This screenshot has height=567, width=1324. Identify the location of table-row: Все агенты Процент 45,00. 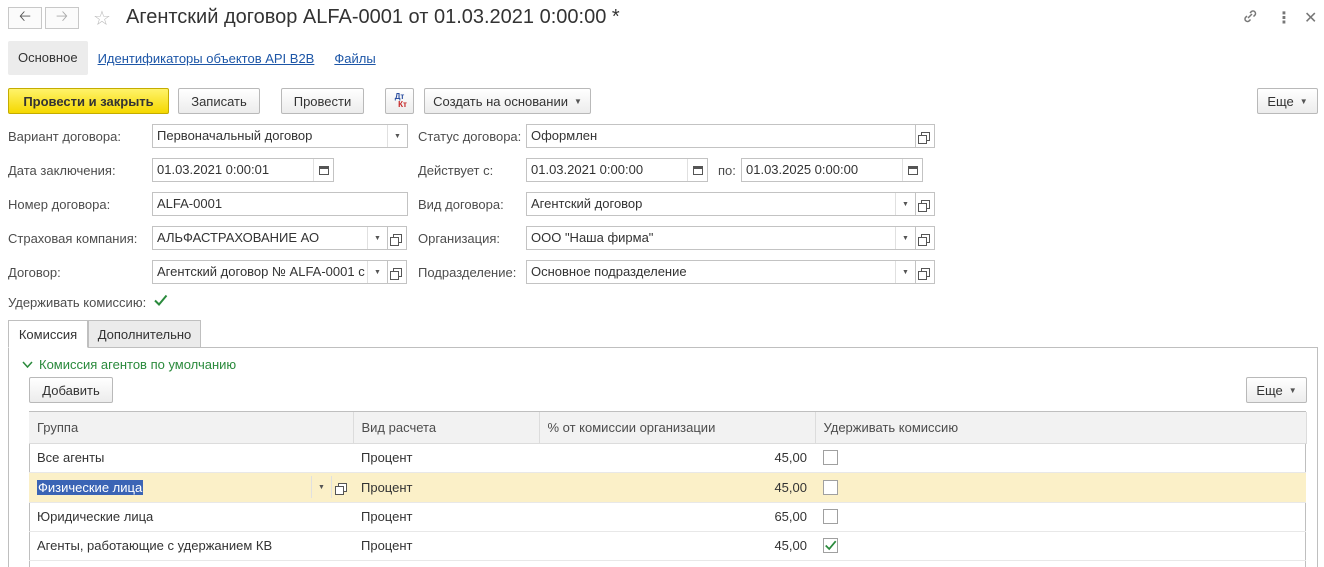
(667, 458).